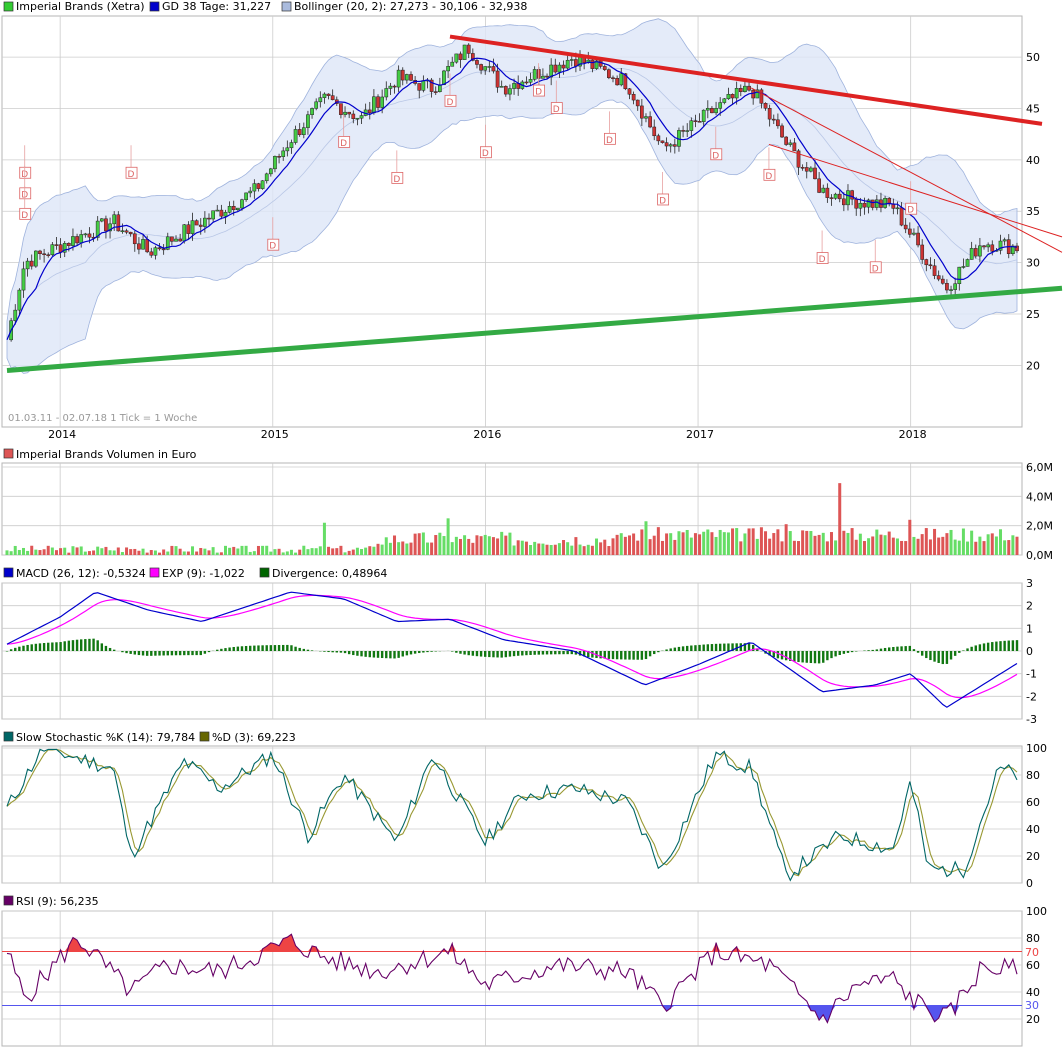 The width and height of the screenshot is (1064, 1061). Describe the element at coordinates (57, 901) in the screenshot. I see `legend-label-rsi: RSI (9): 56,235` at that location.